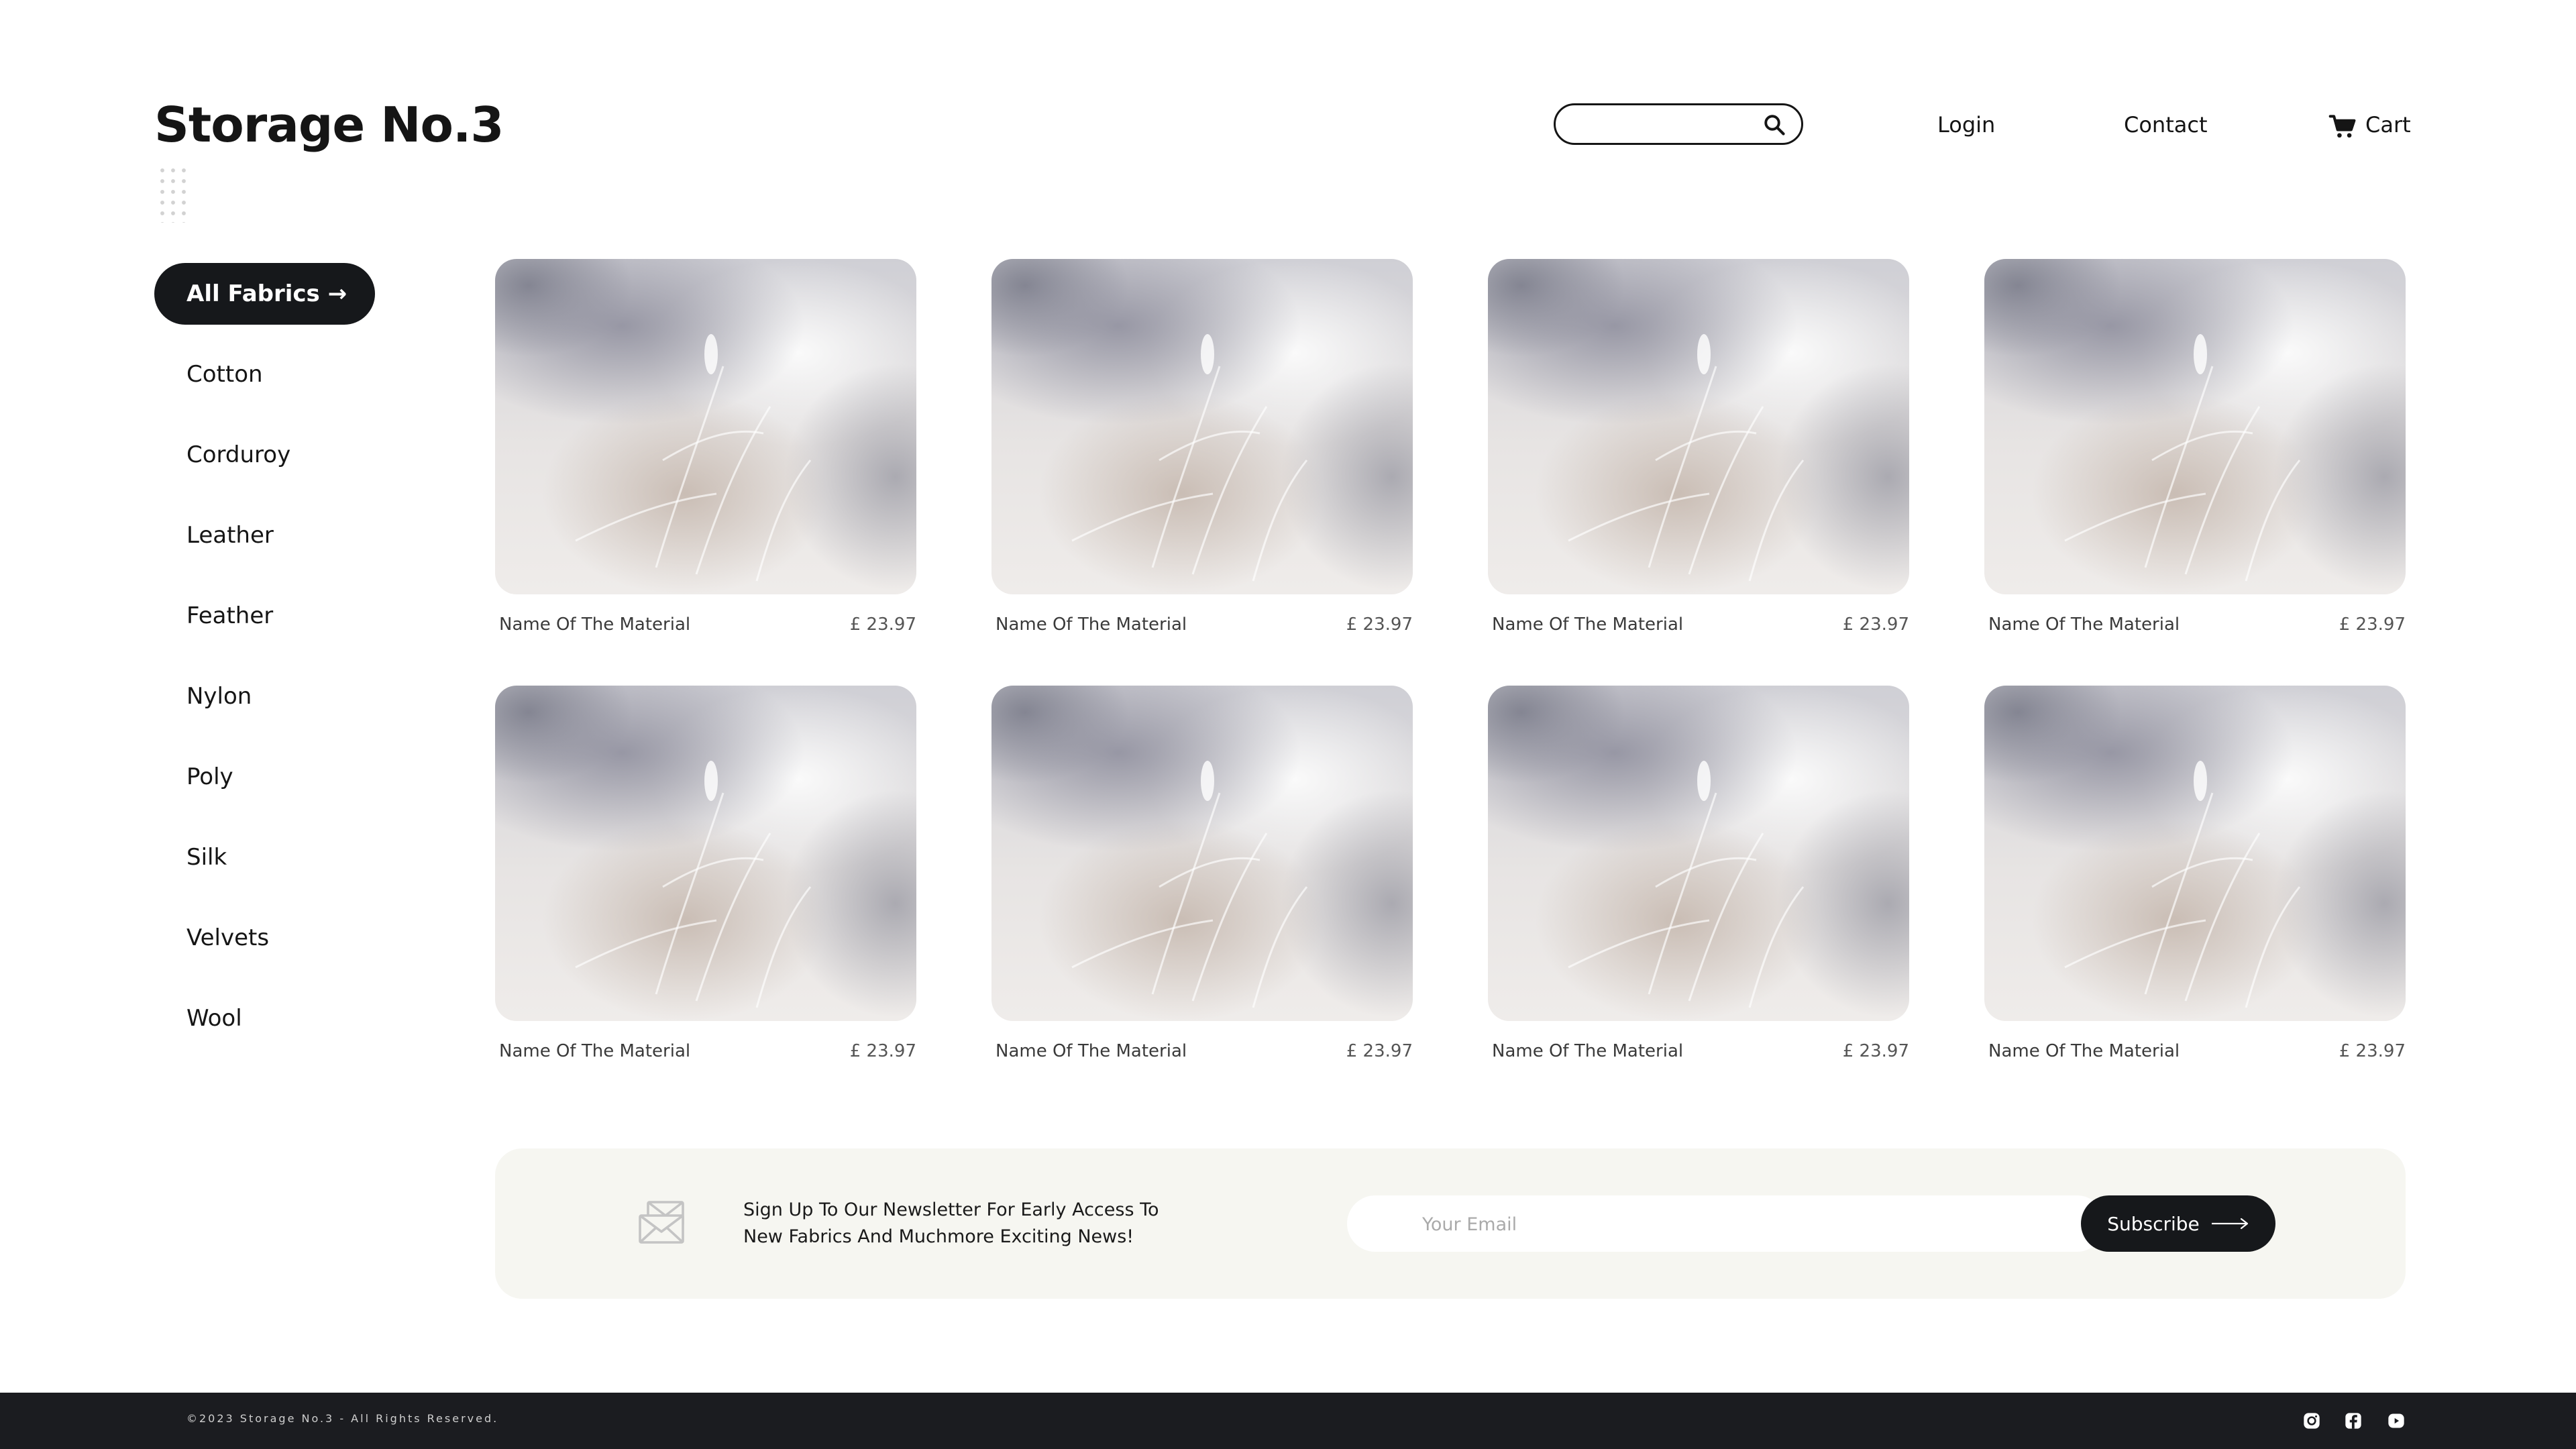 This screenshot has height=1449, width=2576. I want to click on category-item-velvets: Velvets, so click(275, 938).